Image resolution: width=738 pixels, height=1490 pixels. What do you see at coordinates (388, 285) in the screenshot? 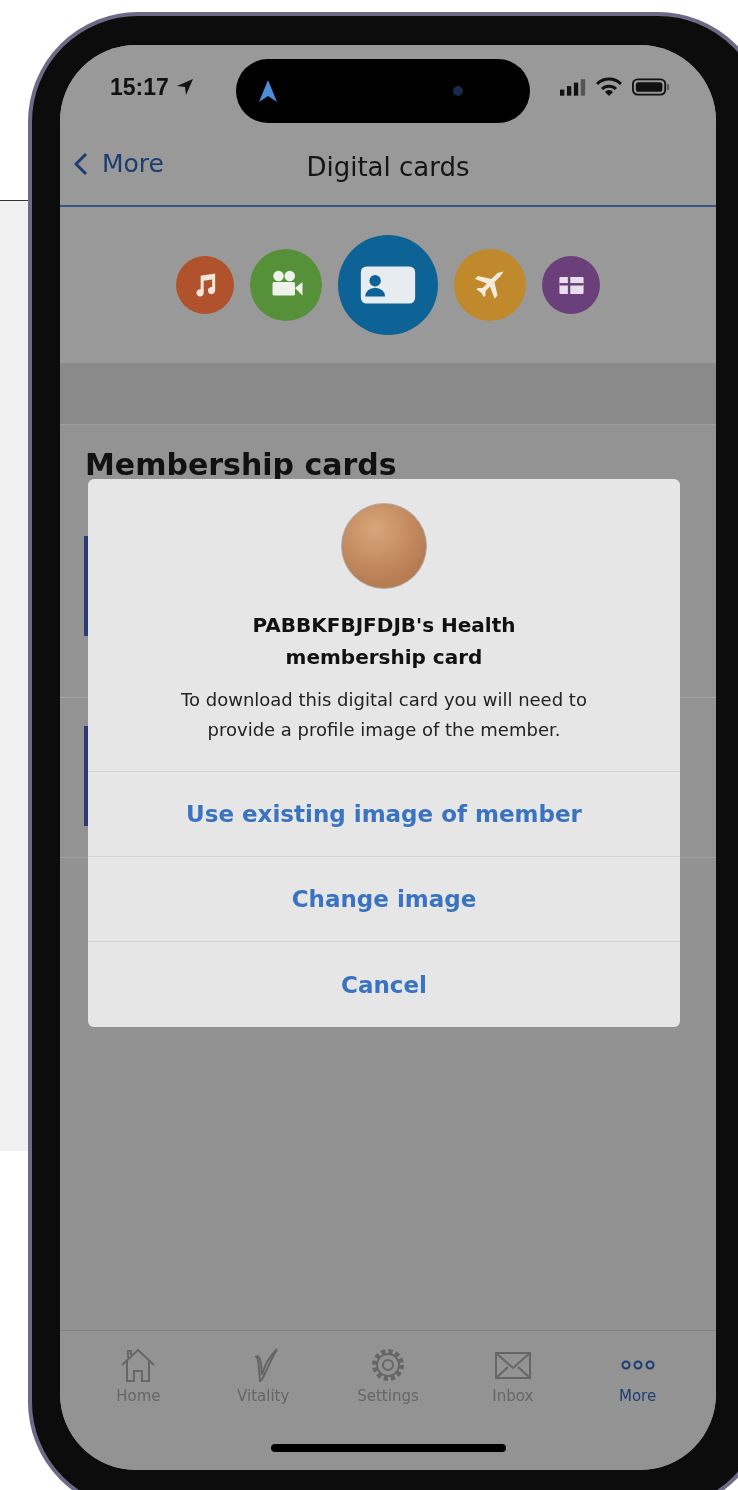
I see `id-card-icon` at bounding box center [388, 285].